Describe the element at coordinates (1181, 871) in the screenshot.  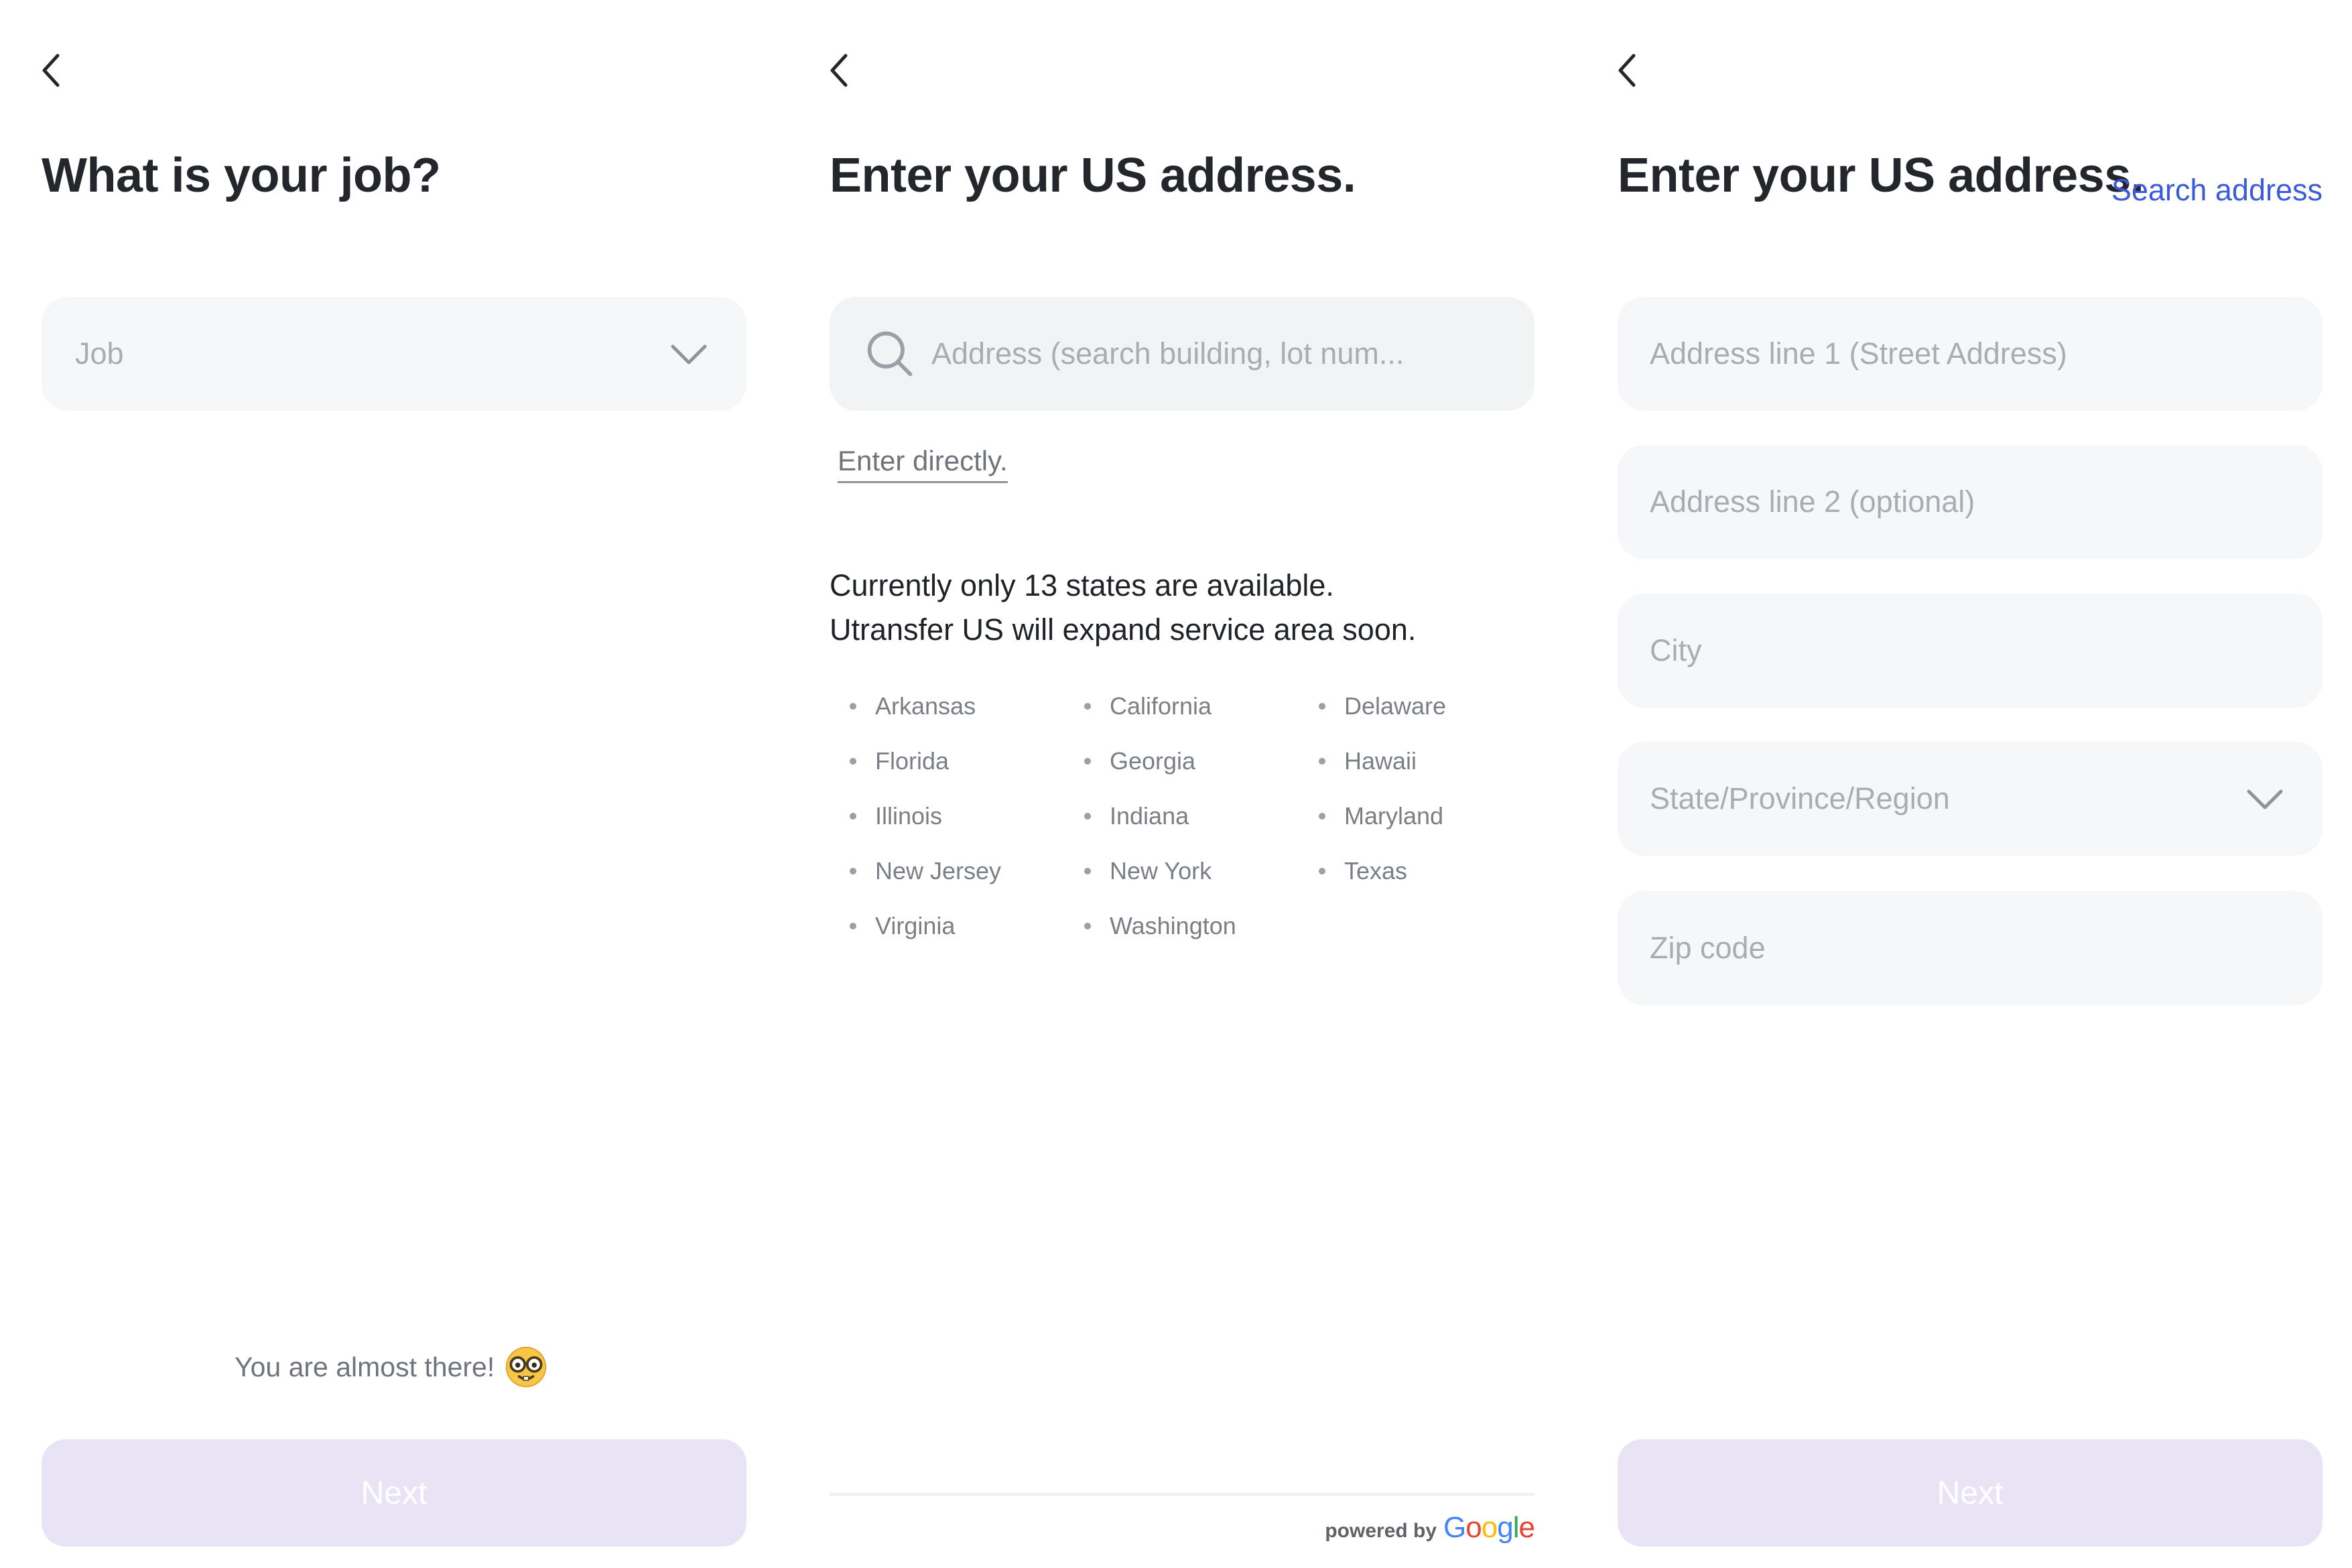
I see `list-item: New York` at that location.